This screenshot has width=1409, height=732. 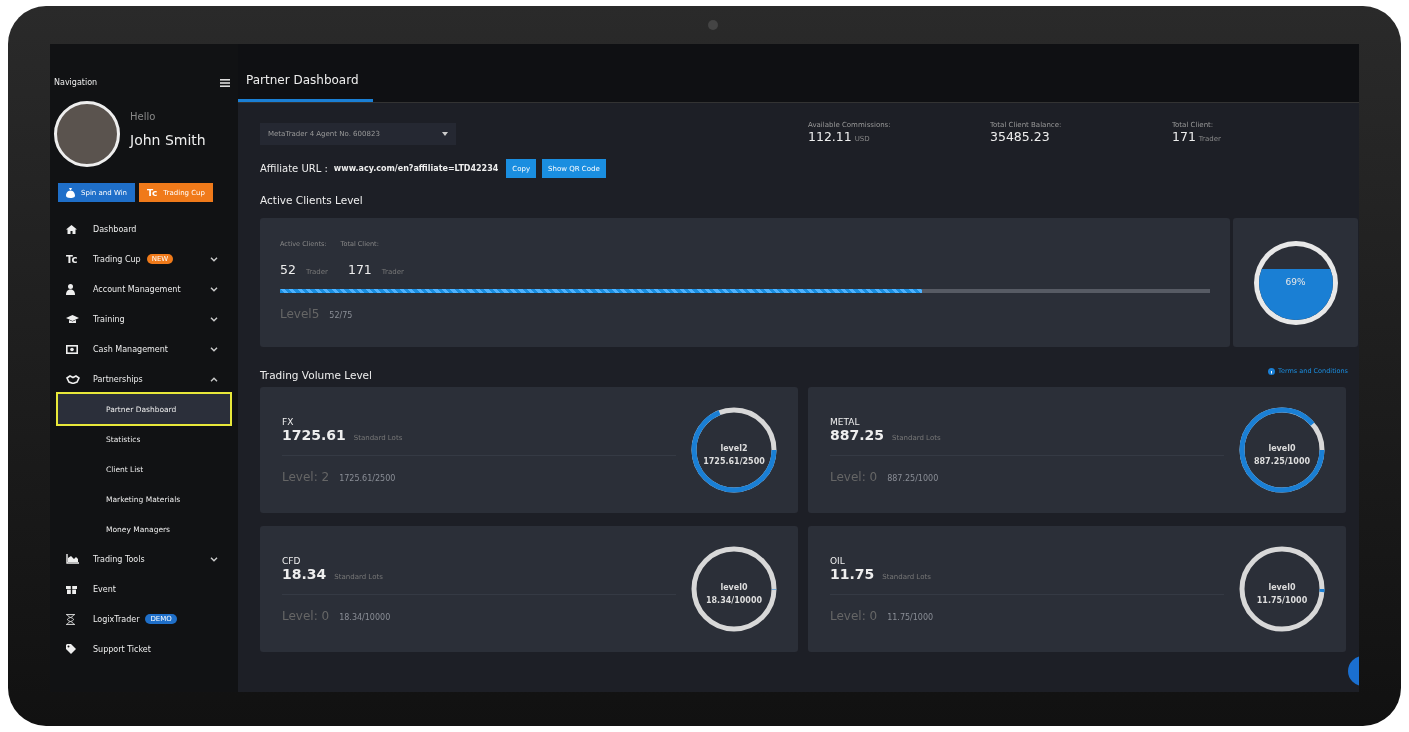 What do you see at coordinates (72, 349) in the screenshot?
I see `banknote-icon` at bounding box center [72, 349].